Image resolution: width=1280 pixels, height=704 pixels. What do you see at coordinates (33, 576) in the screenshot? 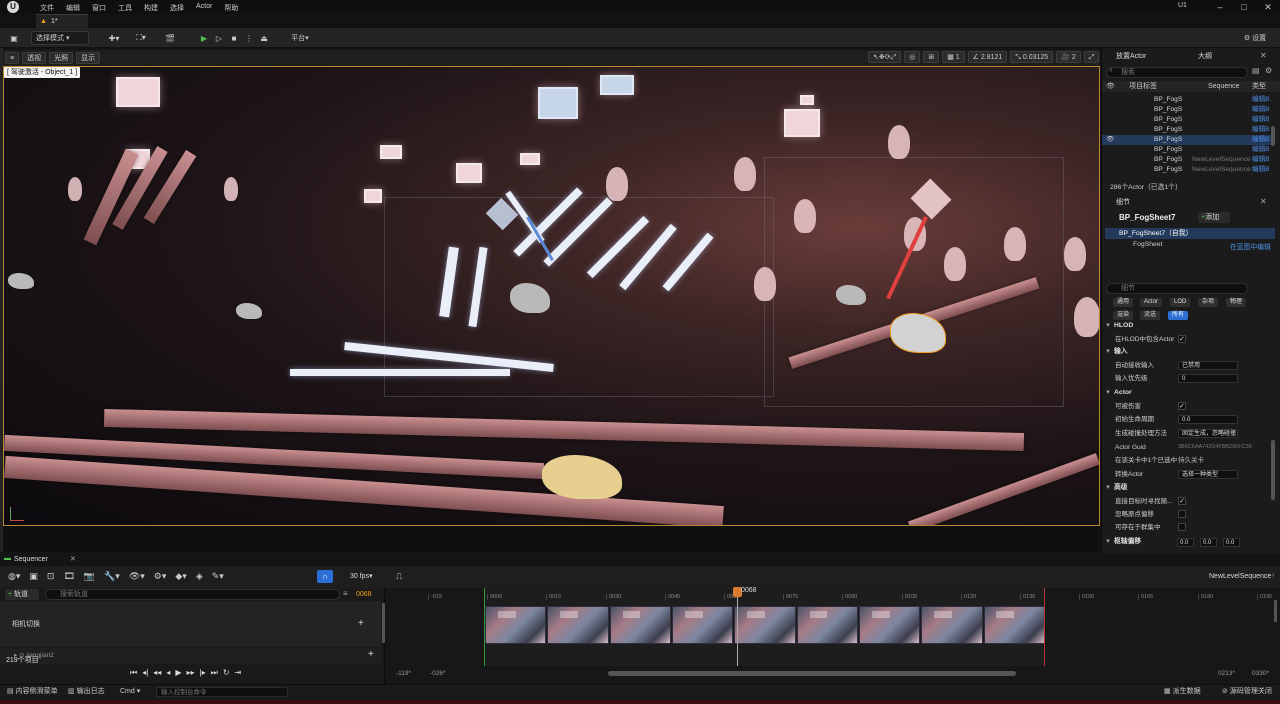
I see `save-icon: ▣` at bounding box center [33, 576].